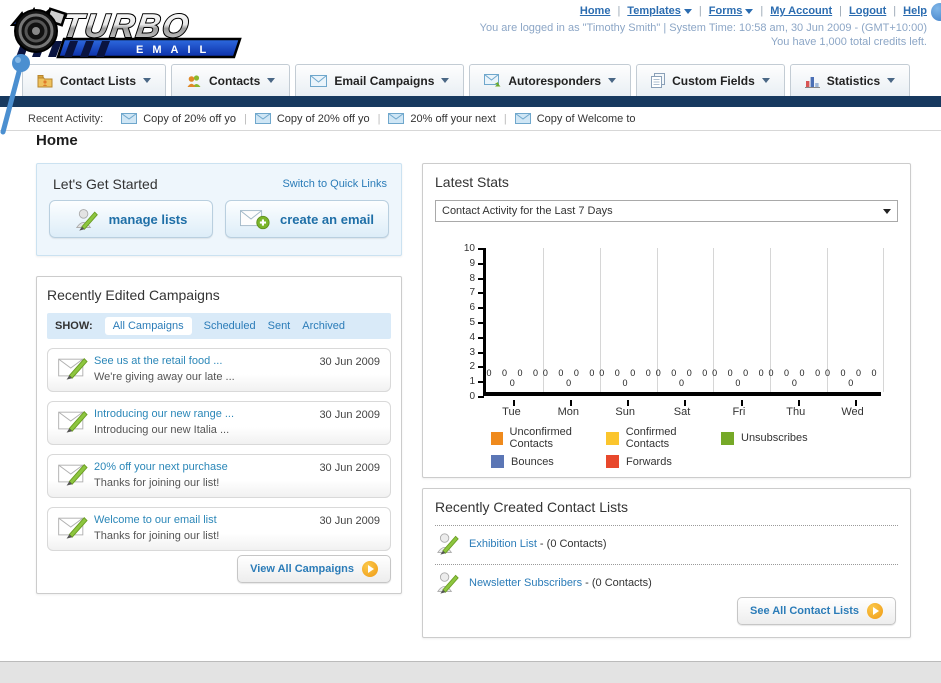  Describe the element at coordinates (472, 322) in the screenshot. I see `y-axis-label: 5` at that location.